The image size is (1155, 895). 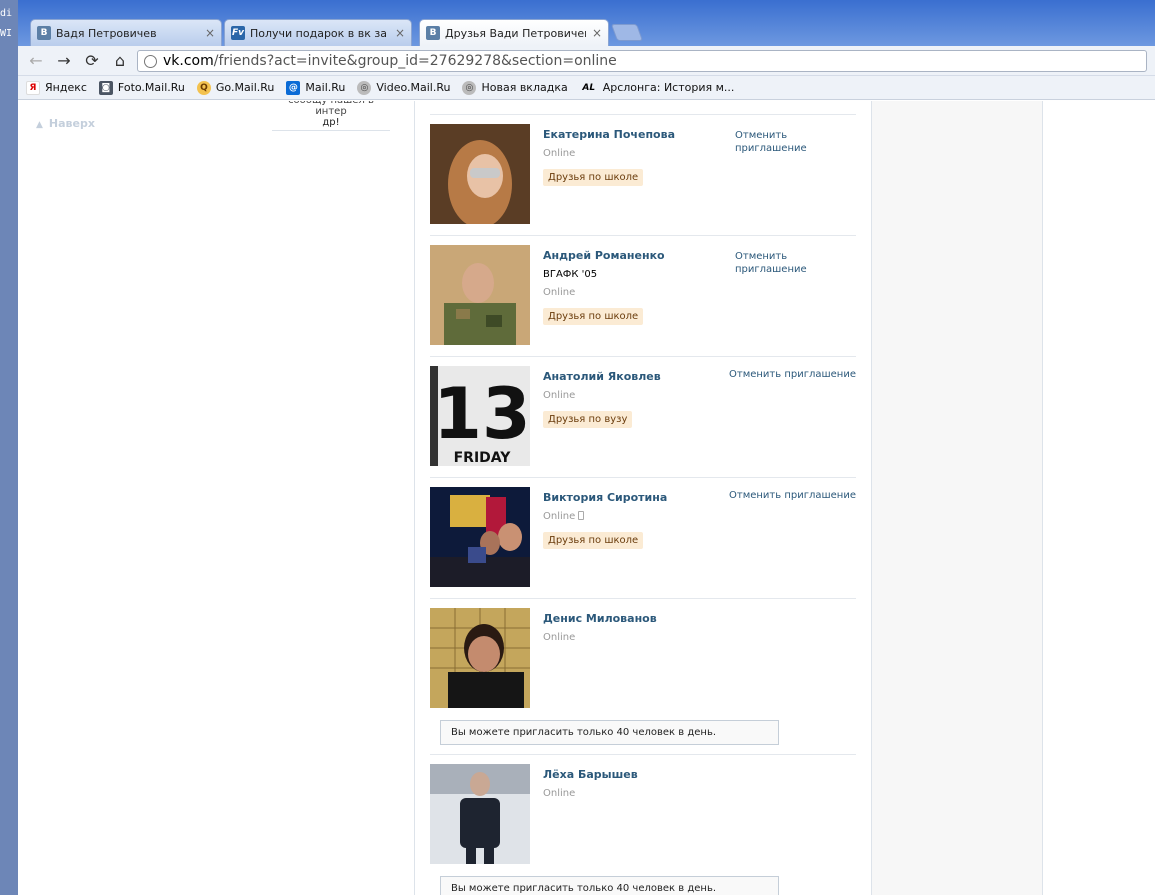 I want to click on bookmark-label: Яндекс, so click(x=66, y=87).